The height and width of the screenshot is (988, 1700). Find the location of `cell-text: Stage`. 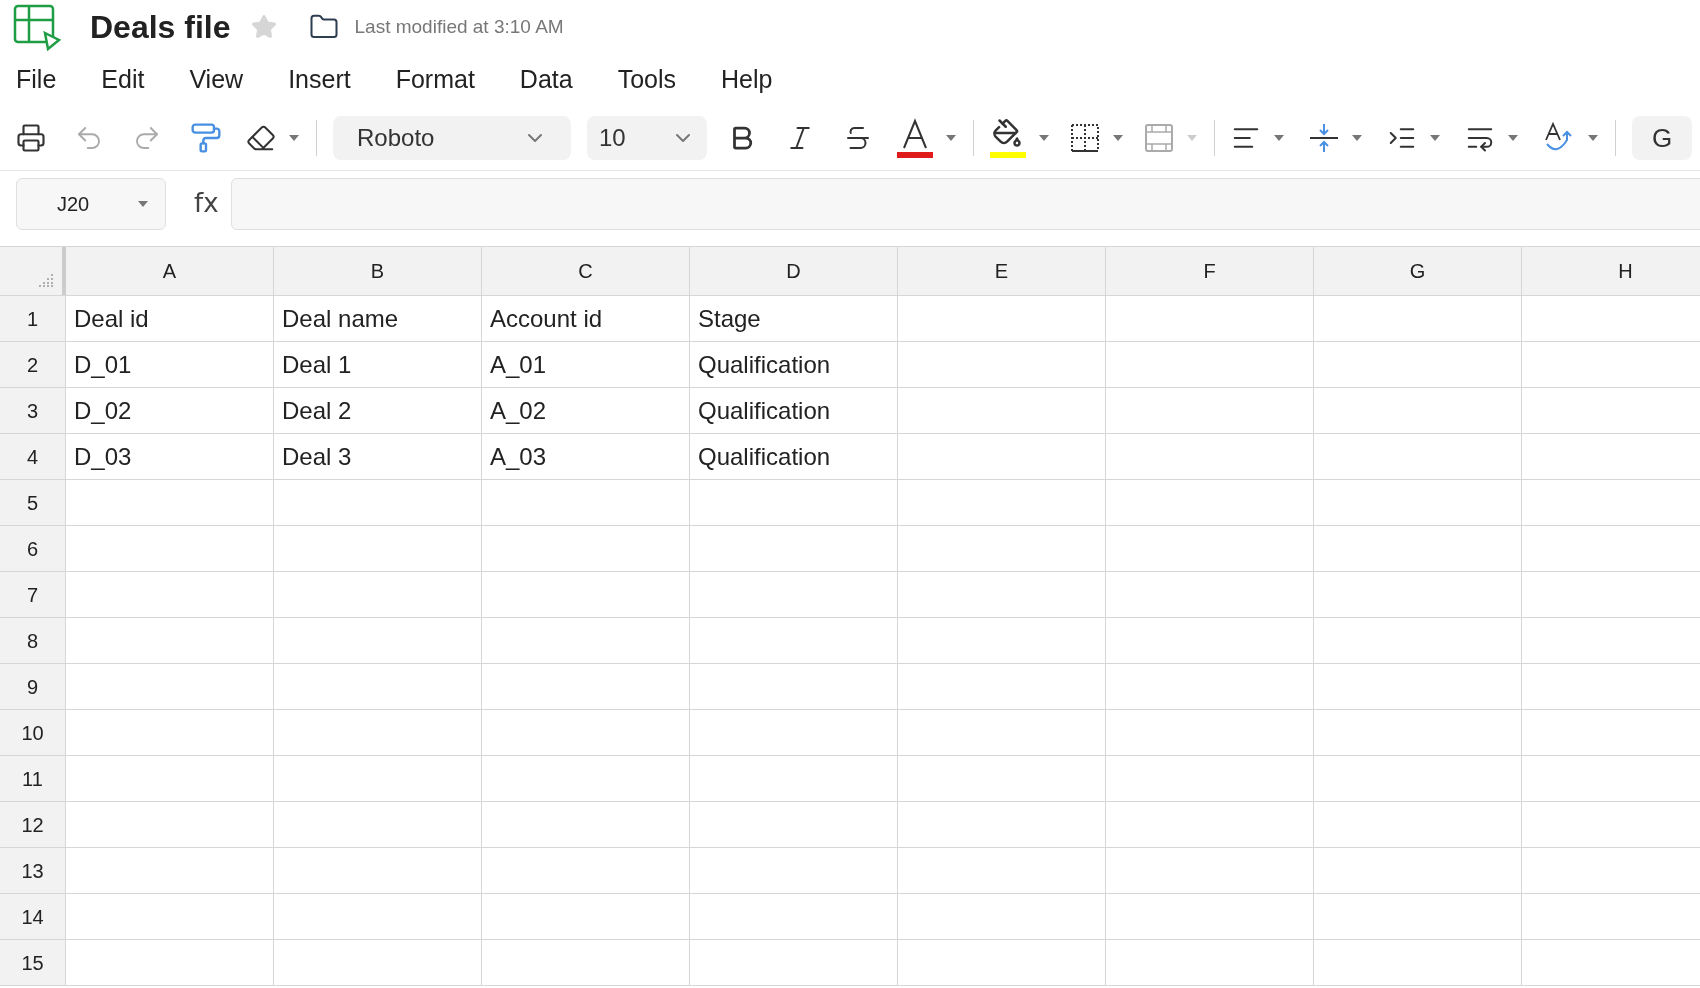

cell-text: Stage is located at coordinates (729, 318).